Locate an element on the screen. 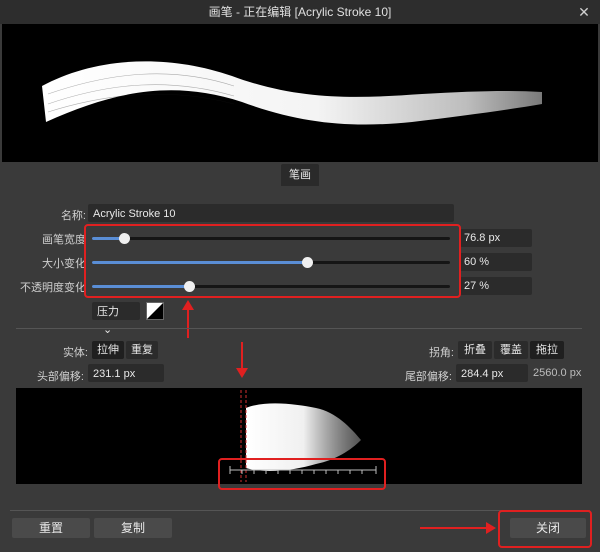  slider-value-1: 60 % is located at coordinates (496, 262).